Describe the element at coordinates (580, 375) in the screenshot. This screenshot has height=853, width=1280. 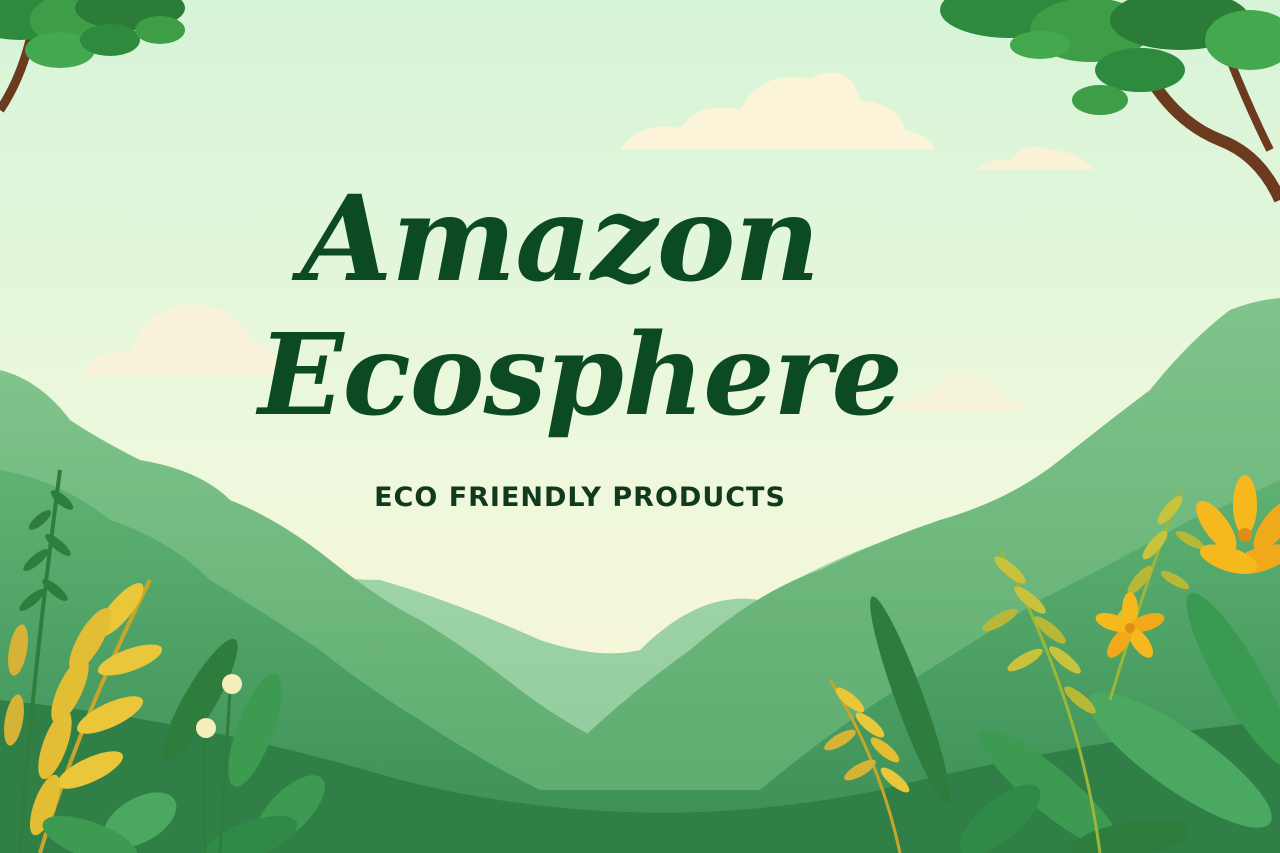
I see `brand-title-line2: Ecosphere` at that location.